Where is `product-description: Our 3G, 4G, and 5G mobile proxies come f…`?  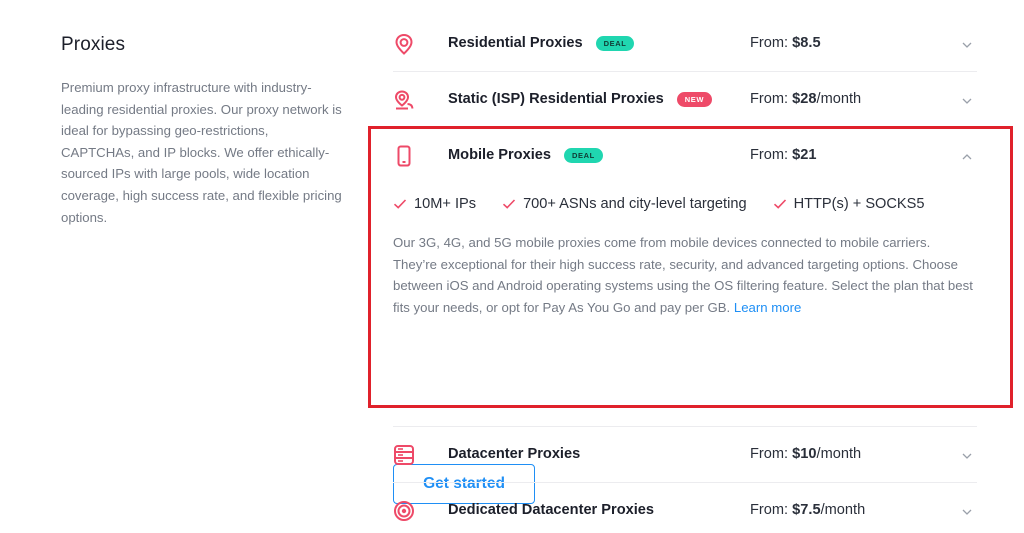 product-description: Our 3G, 4G, and 5G mobile proxies come f… is located at coordinates (683, 275).